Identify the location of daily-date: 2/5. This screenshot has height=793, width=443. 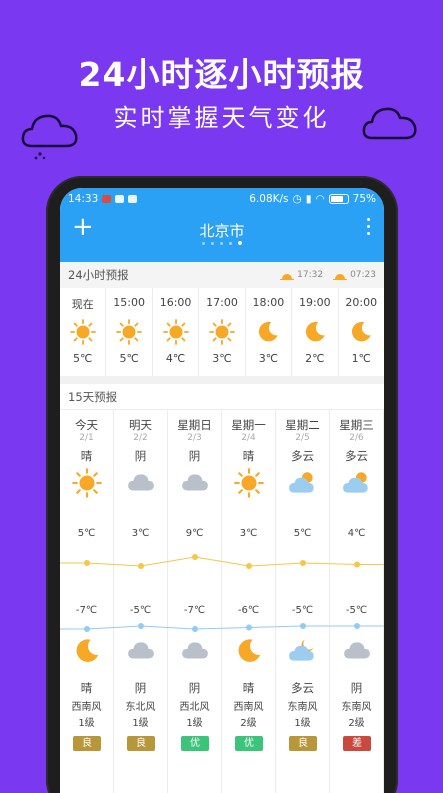
(302, 438).